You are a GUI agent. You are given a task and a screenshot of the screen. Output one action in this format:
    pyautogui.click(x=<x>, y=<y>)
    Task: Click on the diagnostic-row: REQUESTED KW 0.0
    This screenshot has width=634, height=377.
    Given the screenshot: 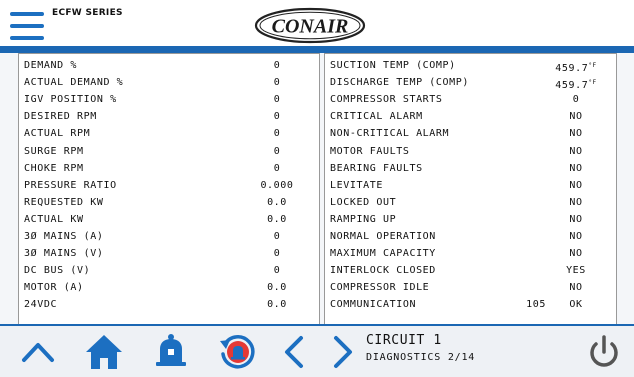 What is the action you would take?
    pyautogui.click(x=169, y=202)
    